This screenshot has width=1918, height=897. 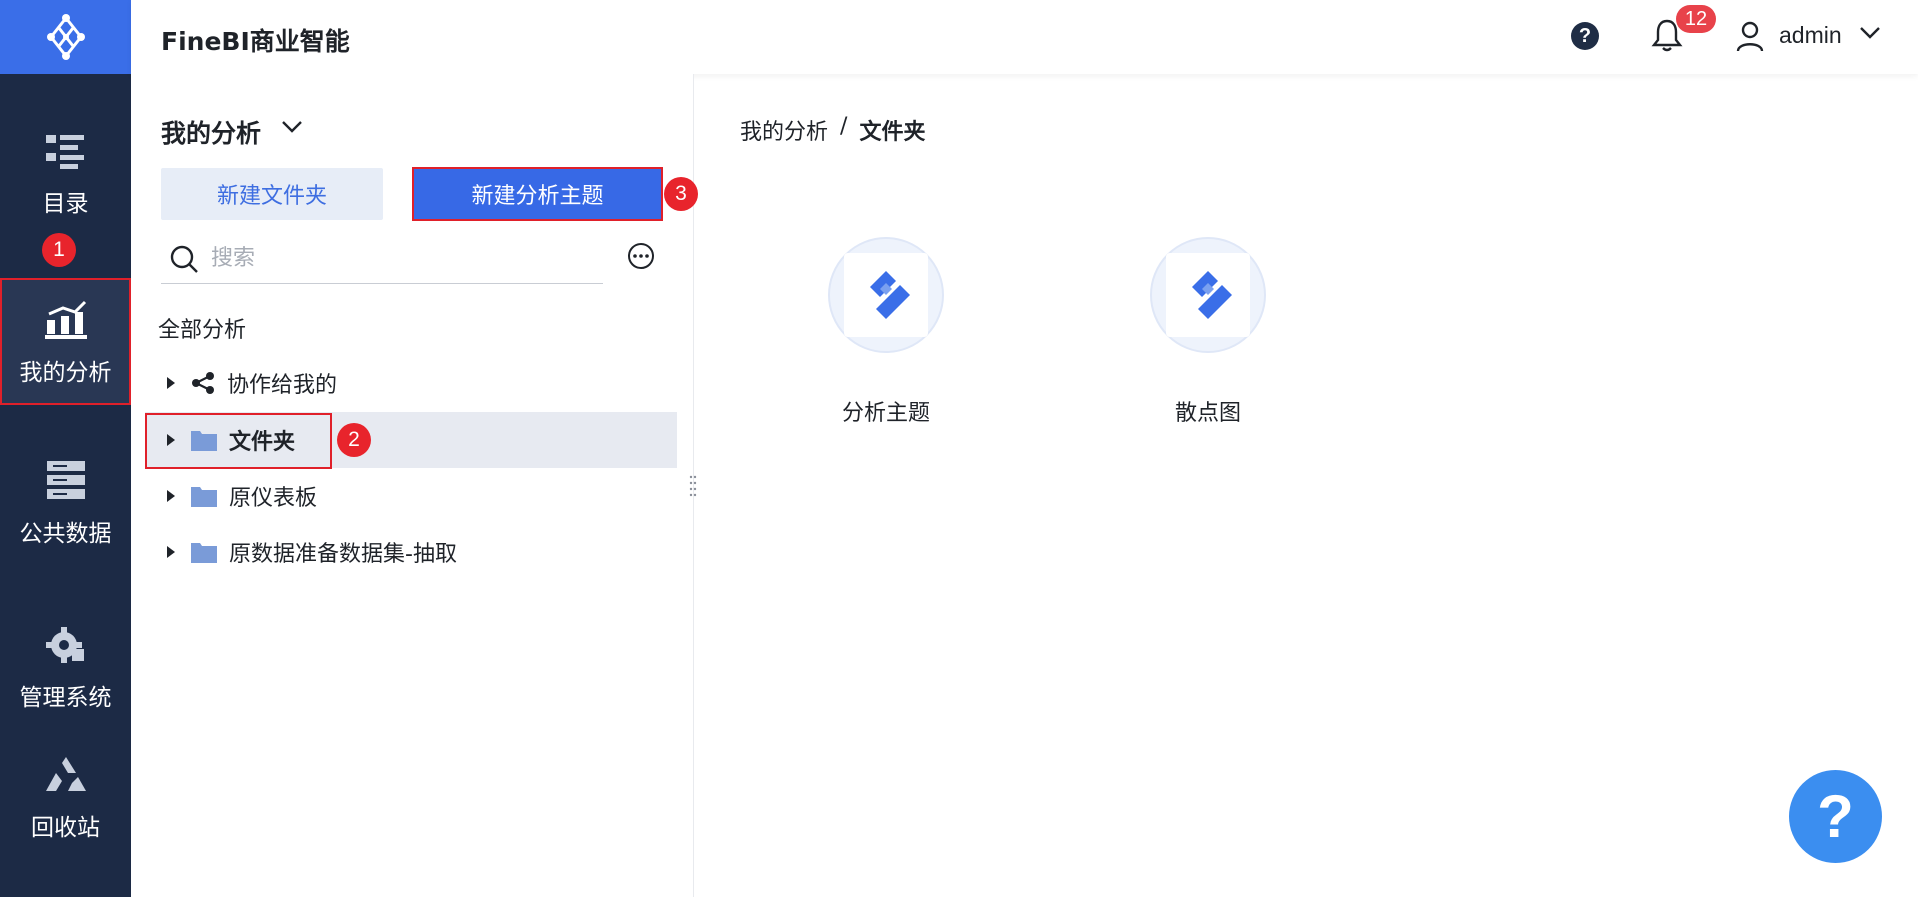 What do you see at coordinates (272, 194) in the screenshot?
I see `new-folder-button: 新建文件夹` at bounding box center [272, 194].